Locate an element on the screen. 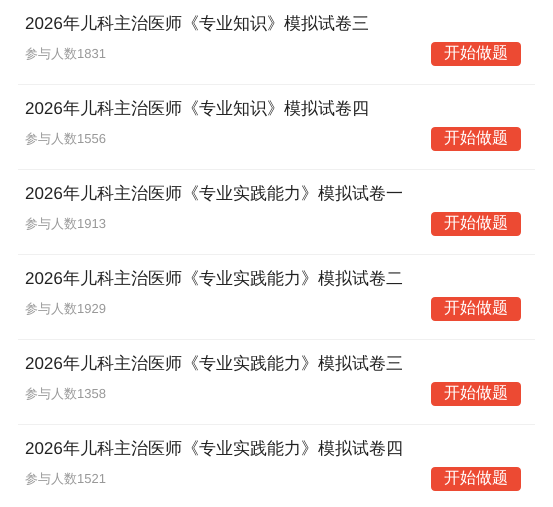 This screenshot has width=553, height=507. exam-title: 2026年儿科主治医师《专业实践能力》模拟试卷三 is located at coordinates (214, 364).